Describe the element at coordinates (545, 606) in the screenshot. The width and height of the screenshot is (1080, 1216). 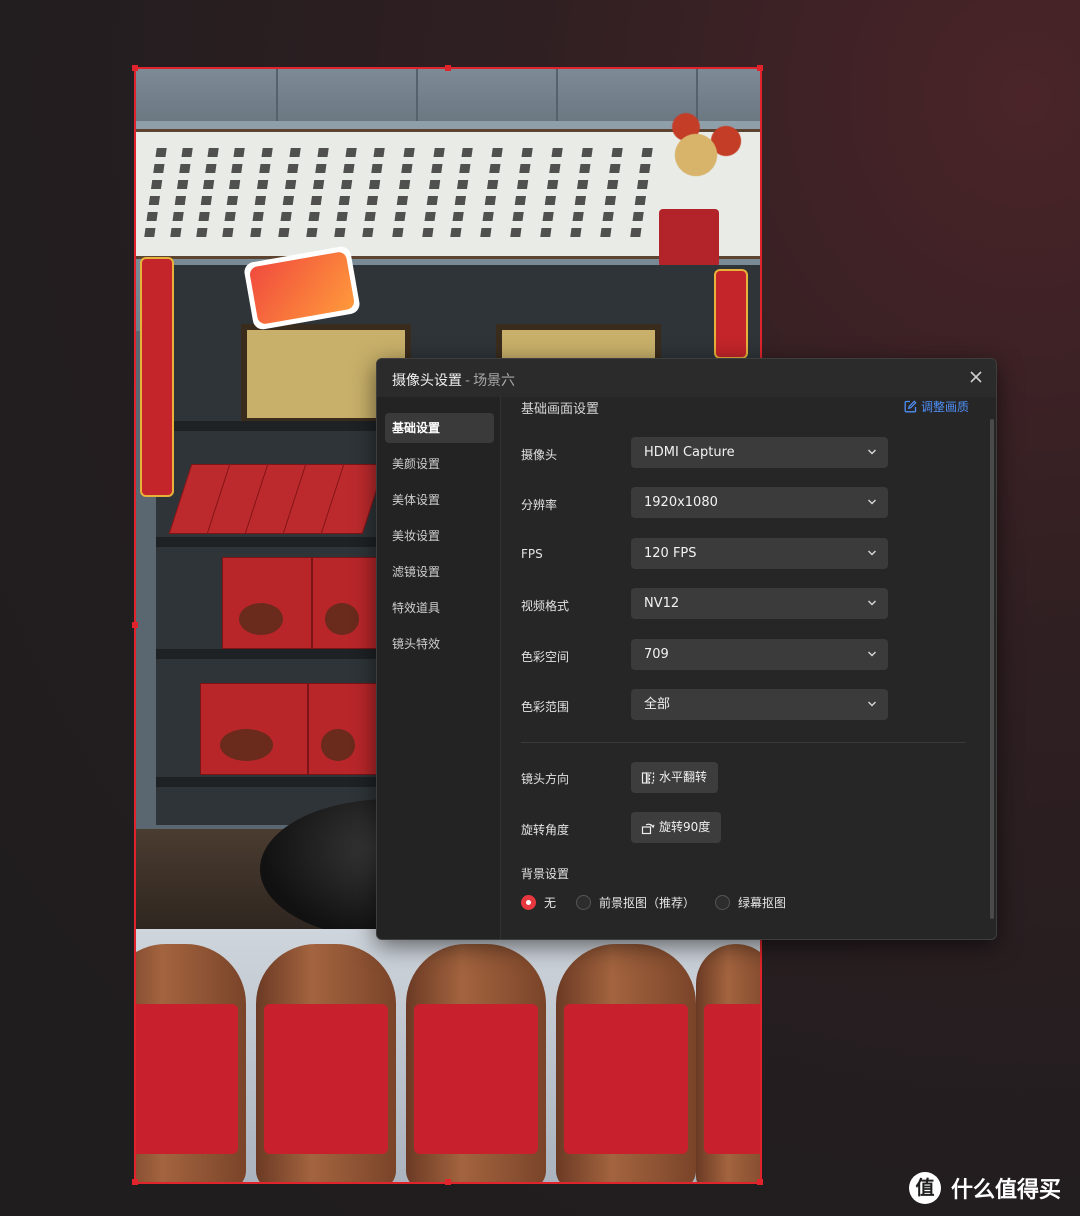
I see `video-format-label: 视频格式` at that location.